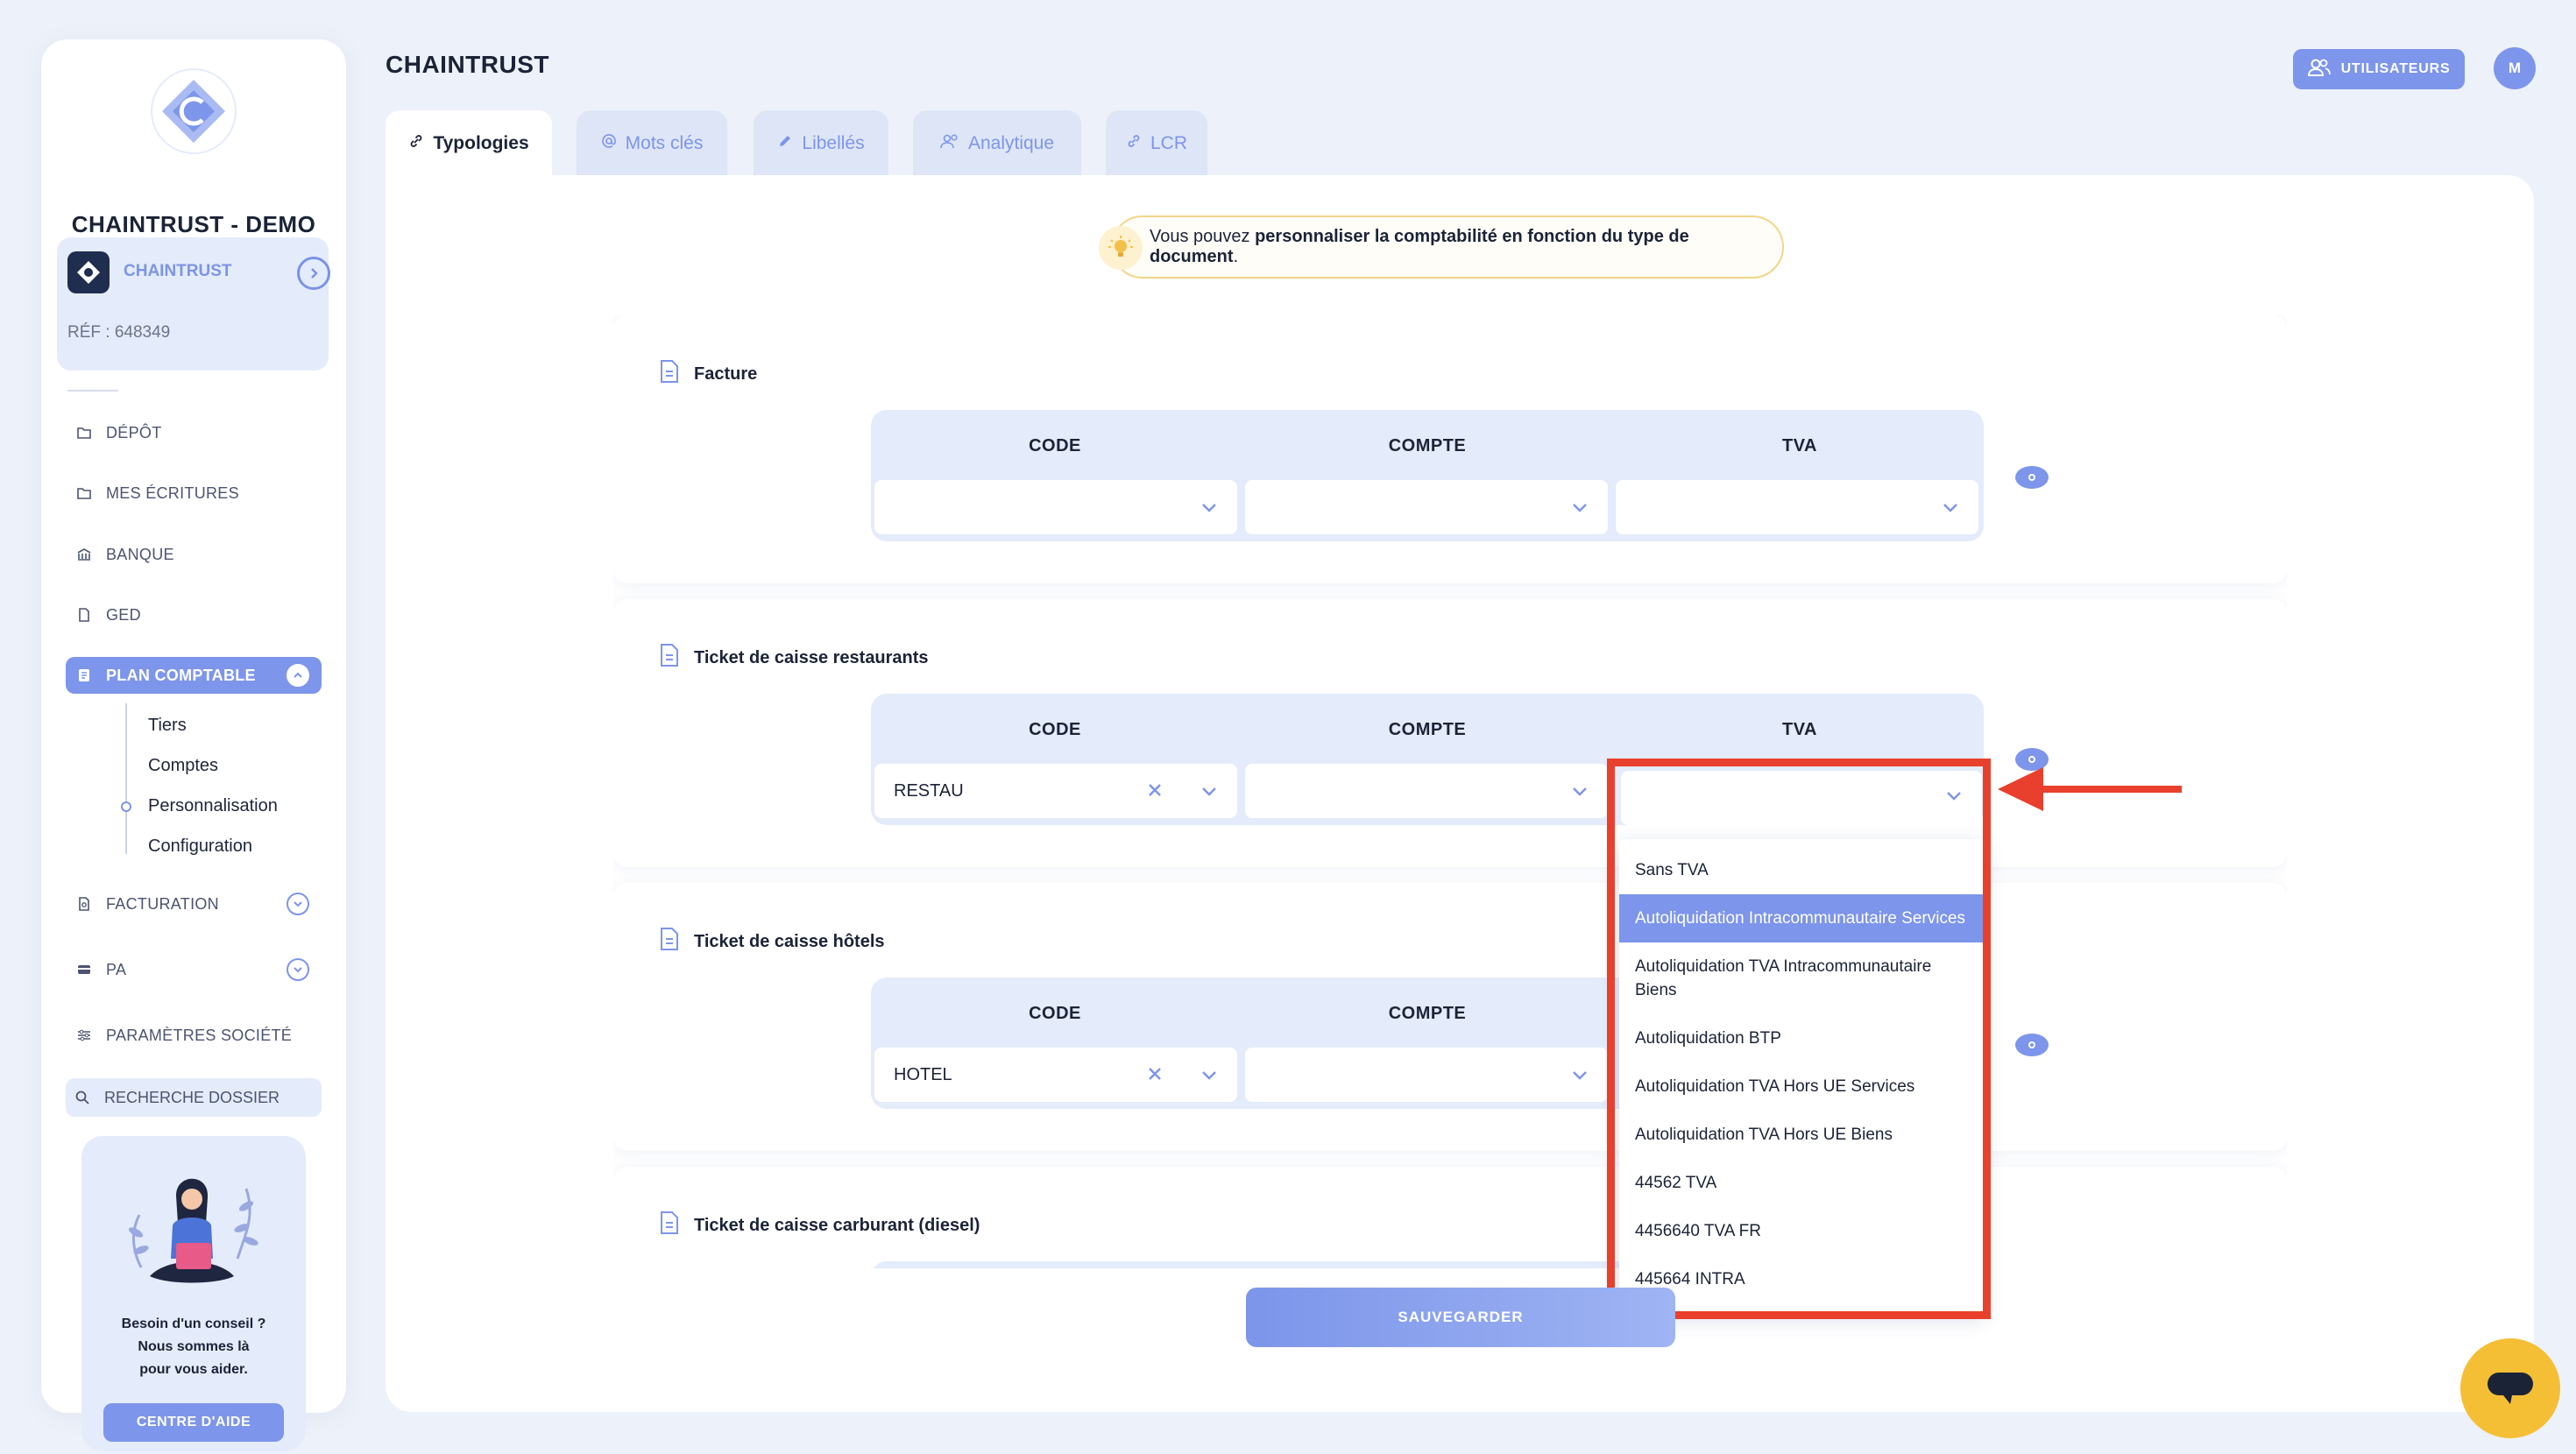 Image resolution: width=2576 pixels, height=1454 pixels. I want to click on invoice-icon, so click(84, 904).